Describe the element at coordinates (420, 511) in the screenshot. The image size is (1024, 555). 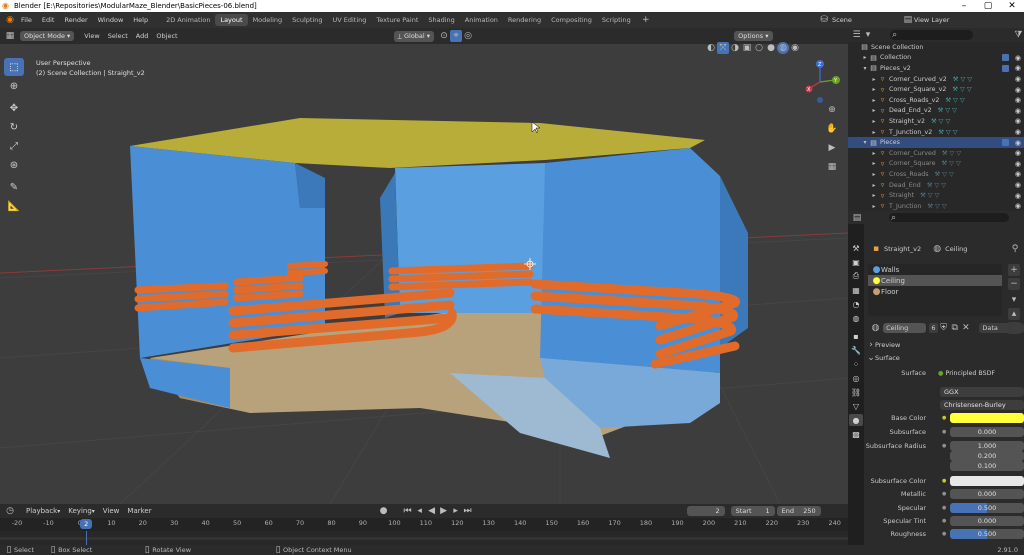
I see `prev-keyframe-icon: ◂` at that location.